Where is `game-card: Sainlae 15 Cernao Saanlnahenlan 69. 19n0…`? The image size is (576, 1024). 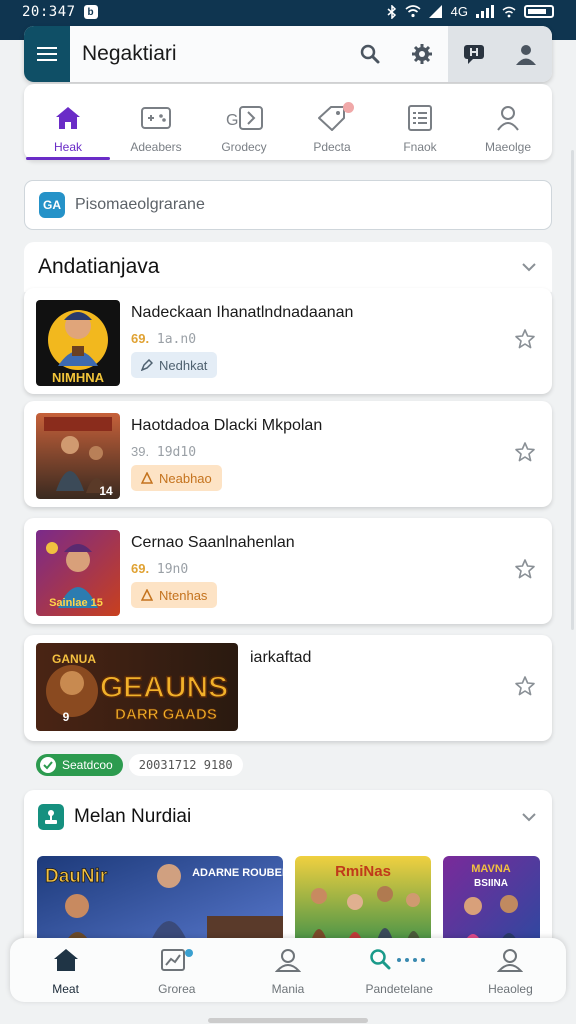 game-card: Sainlae 15 Cernao Saanlnahenlan 69. 19n0… is located at coordinates (288, 571).